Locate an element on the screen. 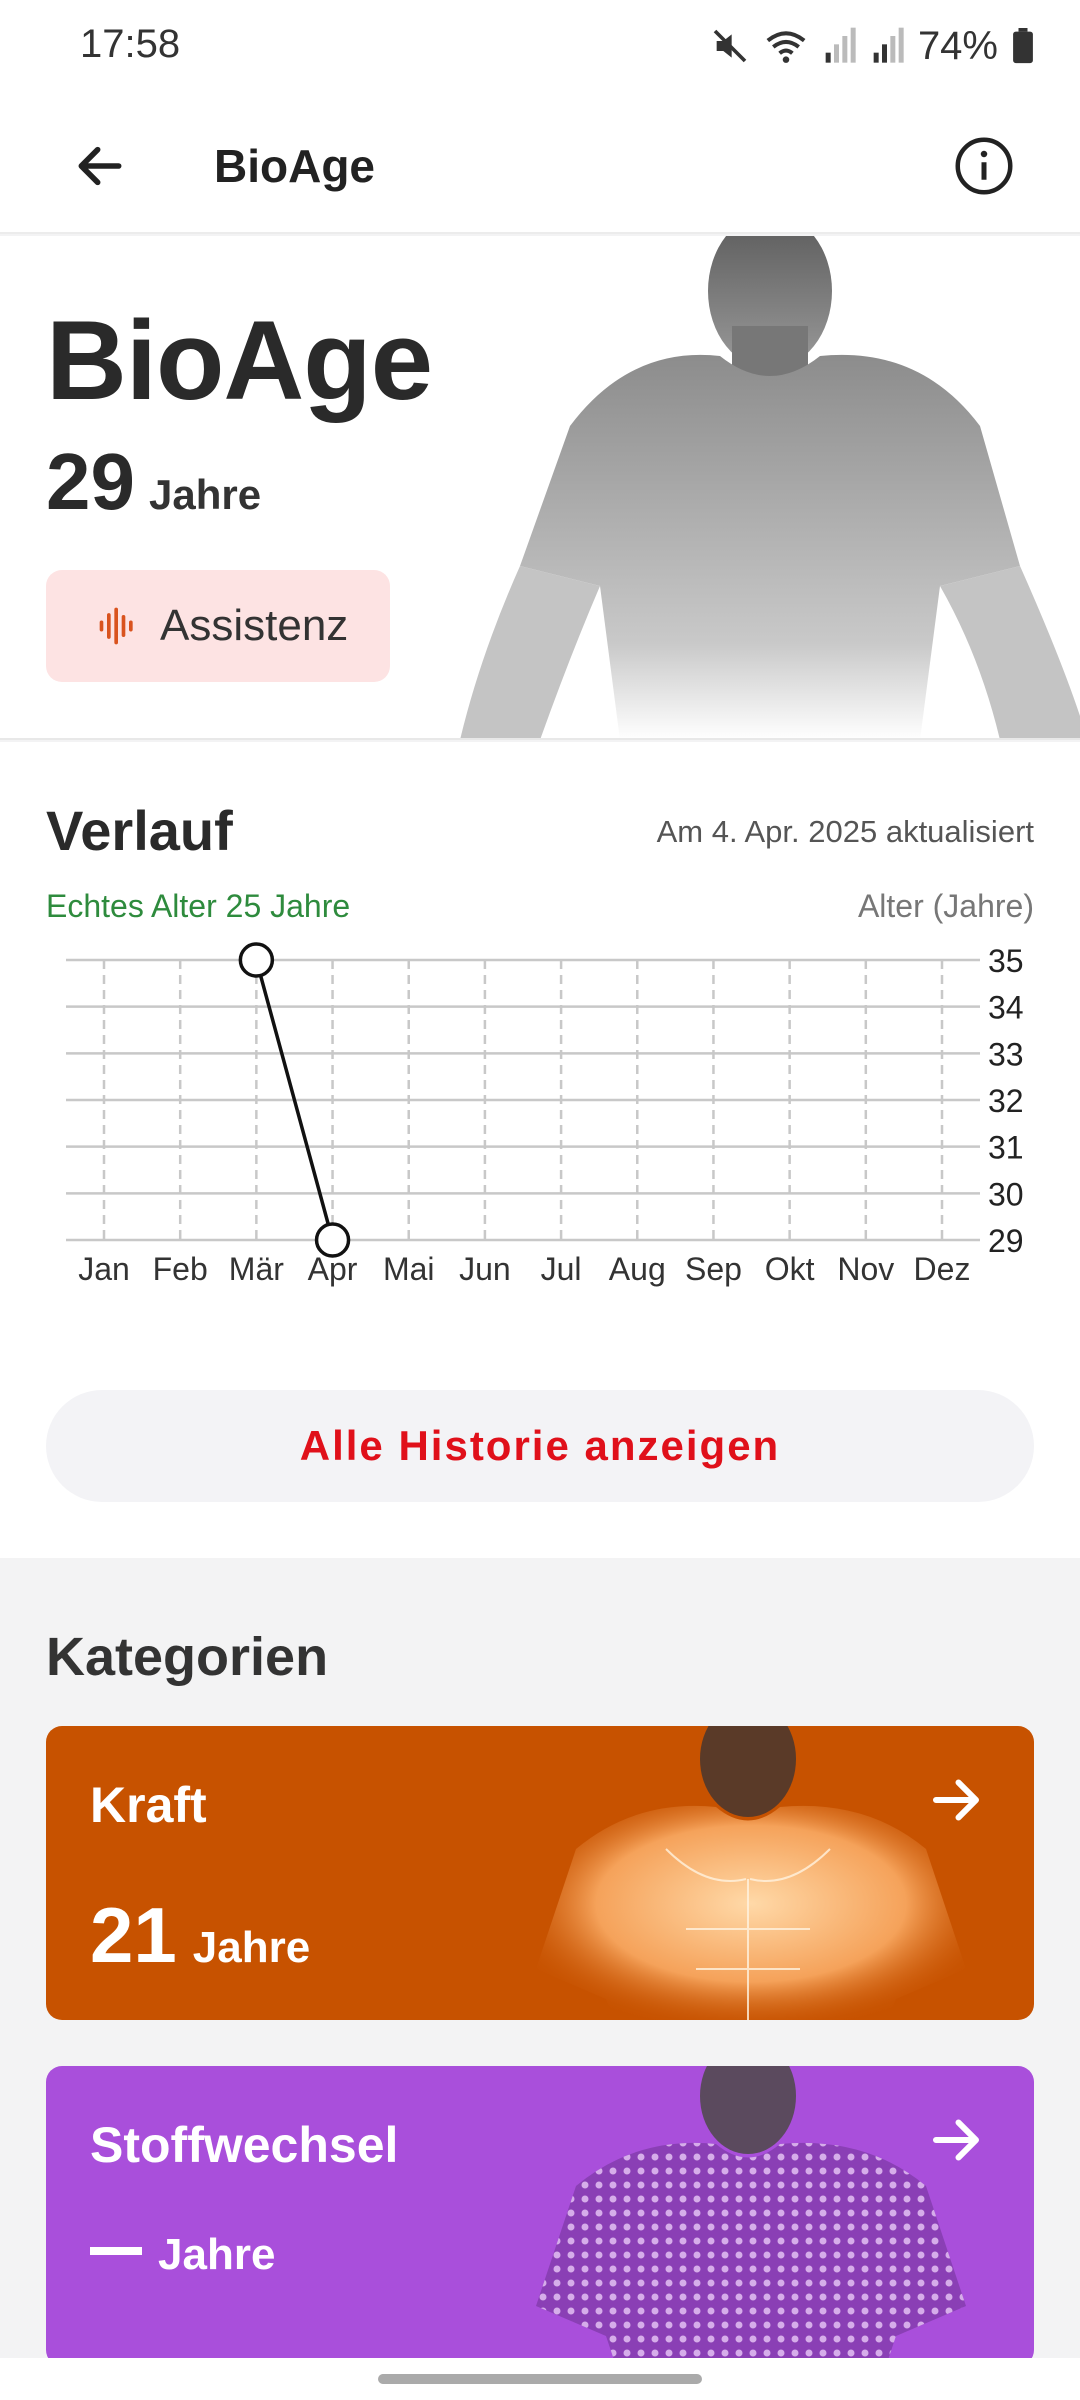  show-all-history-label: Alle Historie anzeigen is located at coordinates (540, 1445).